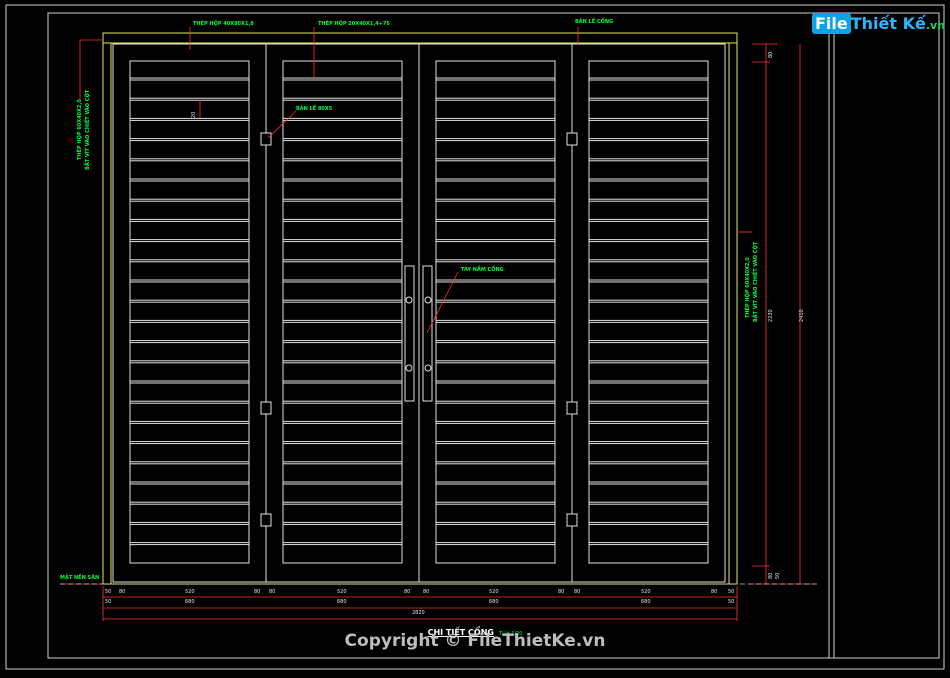 The width and height of the screenshot is (950, 678). Describe the element at coordinates (771, 315) in the screenshot. I see `dim-right-inner: 2230` at that location.